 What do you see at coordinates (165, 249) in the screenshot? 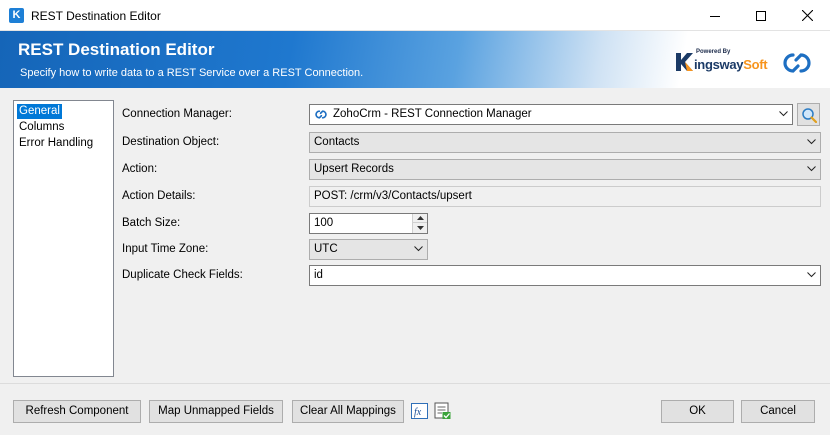
I see `input-time-zone-label: Input Time Zone:` at bounding box center [165, 249].